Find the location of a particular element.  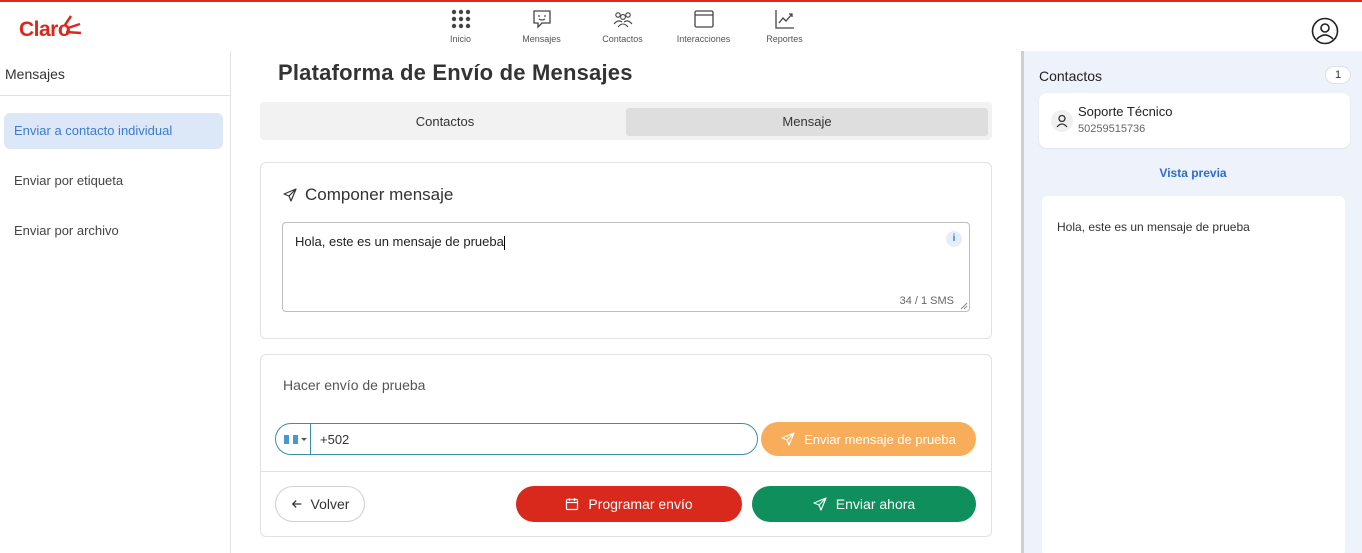

send-now-button: Enviar ahora is located at coordinates (864, 504).